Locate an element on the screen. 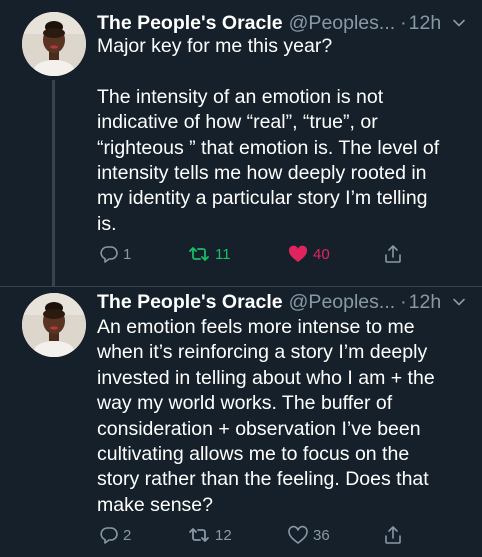 The height and width of the screenshot is (557, 482). tweet-text-line: way my world works. The buffer of is located at coordinates (245, 403).